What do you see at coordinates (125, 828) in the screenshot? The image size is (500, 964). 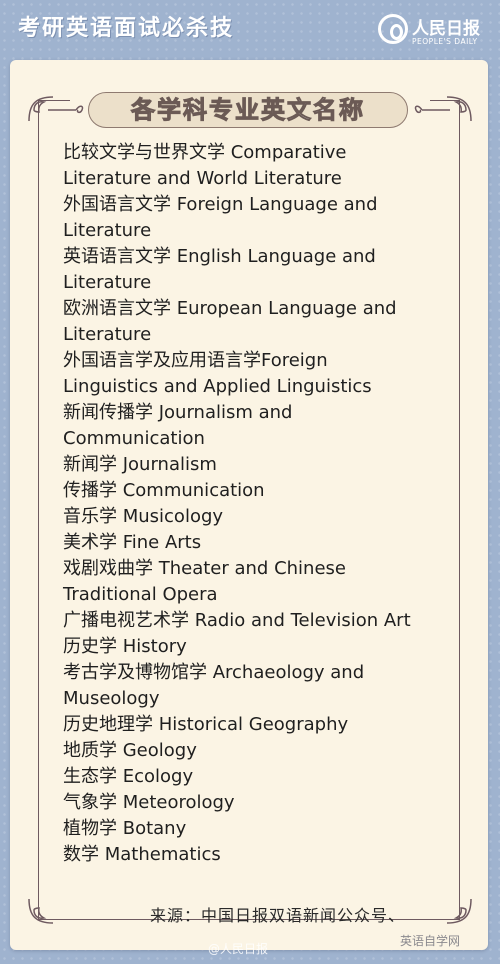 I see `list-item: 植物学 Botany` at bounding box center [125, 828].